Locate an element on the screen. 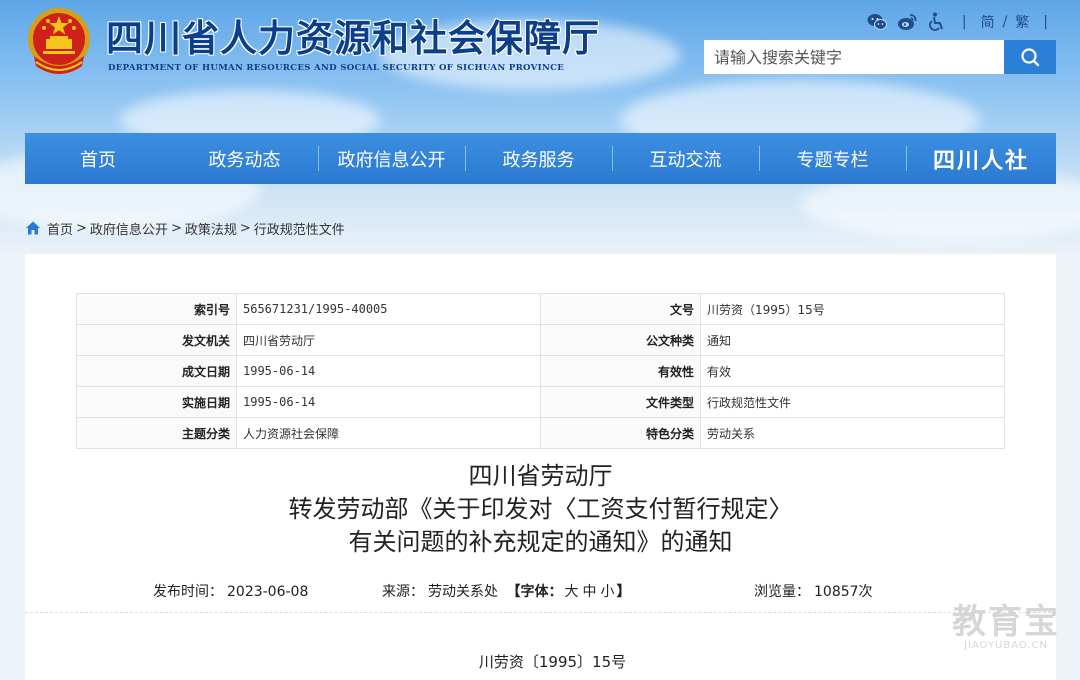 The width and height of the screenshot is (1080, 680). meta-value: 人力资源社会保障 is located at coordinates (388, 433).